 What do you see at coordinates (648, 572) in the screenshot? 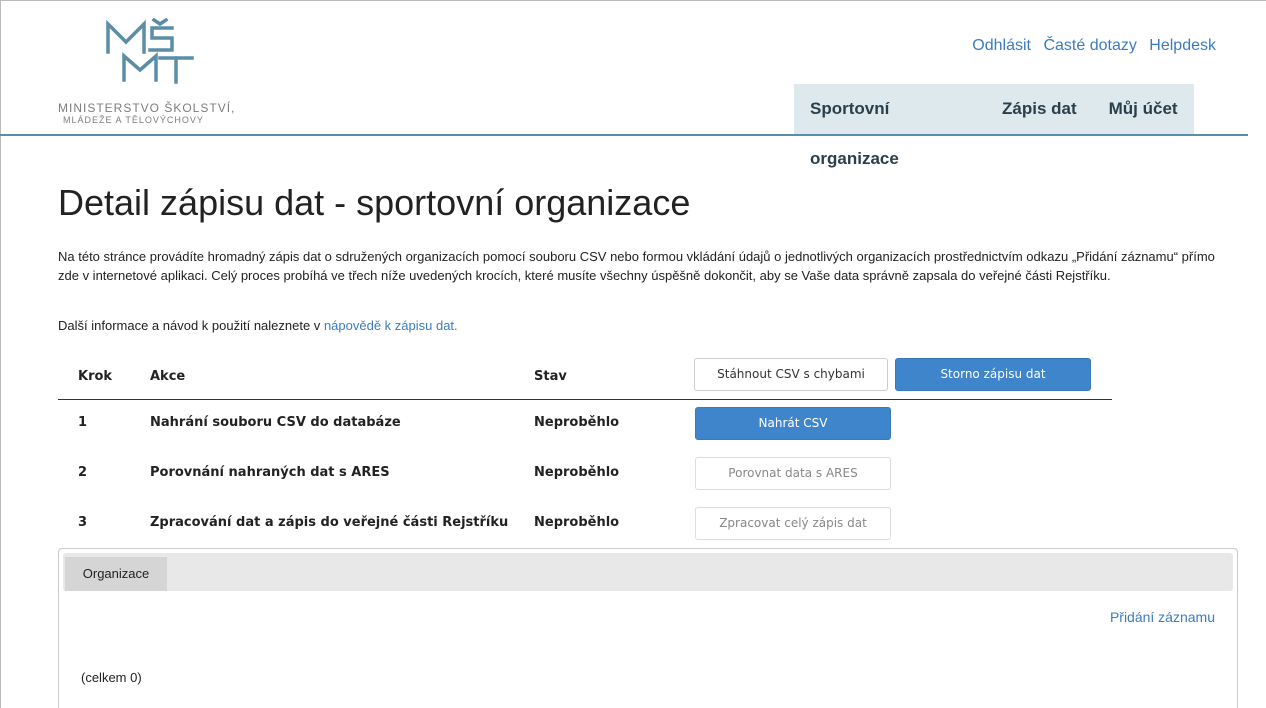
I see `tab-bar: Organizace` at bounding box center [648, 572].